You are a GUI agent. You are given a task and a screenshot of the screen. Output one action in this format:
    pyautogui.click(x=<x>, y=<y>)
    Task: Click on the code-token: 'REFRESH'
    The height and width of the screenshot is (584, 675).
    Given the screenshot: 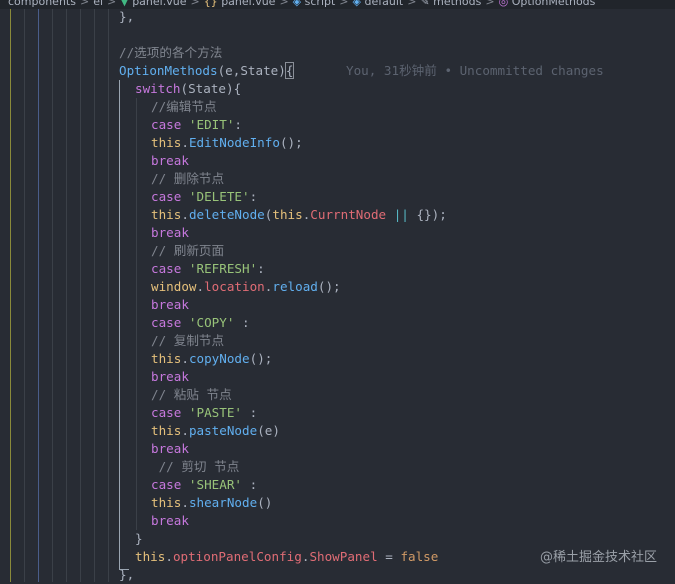 What is the action you would take?
    pyautogui.click(x=223, y=268)
    